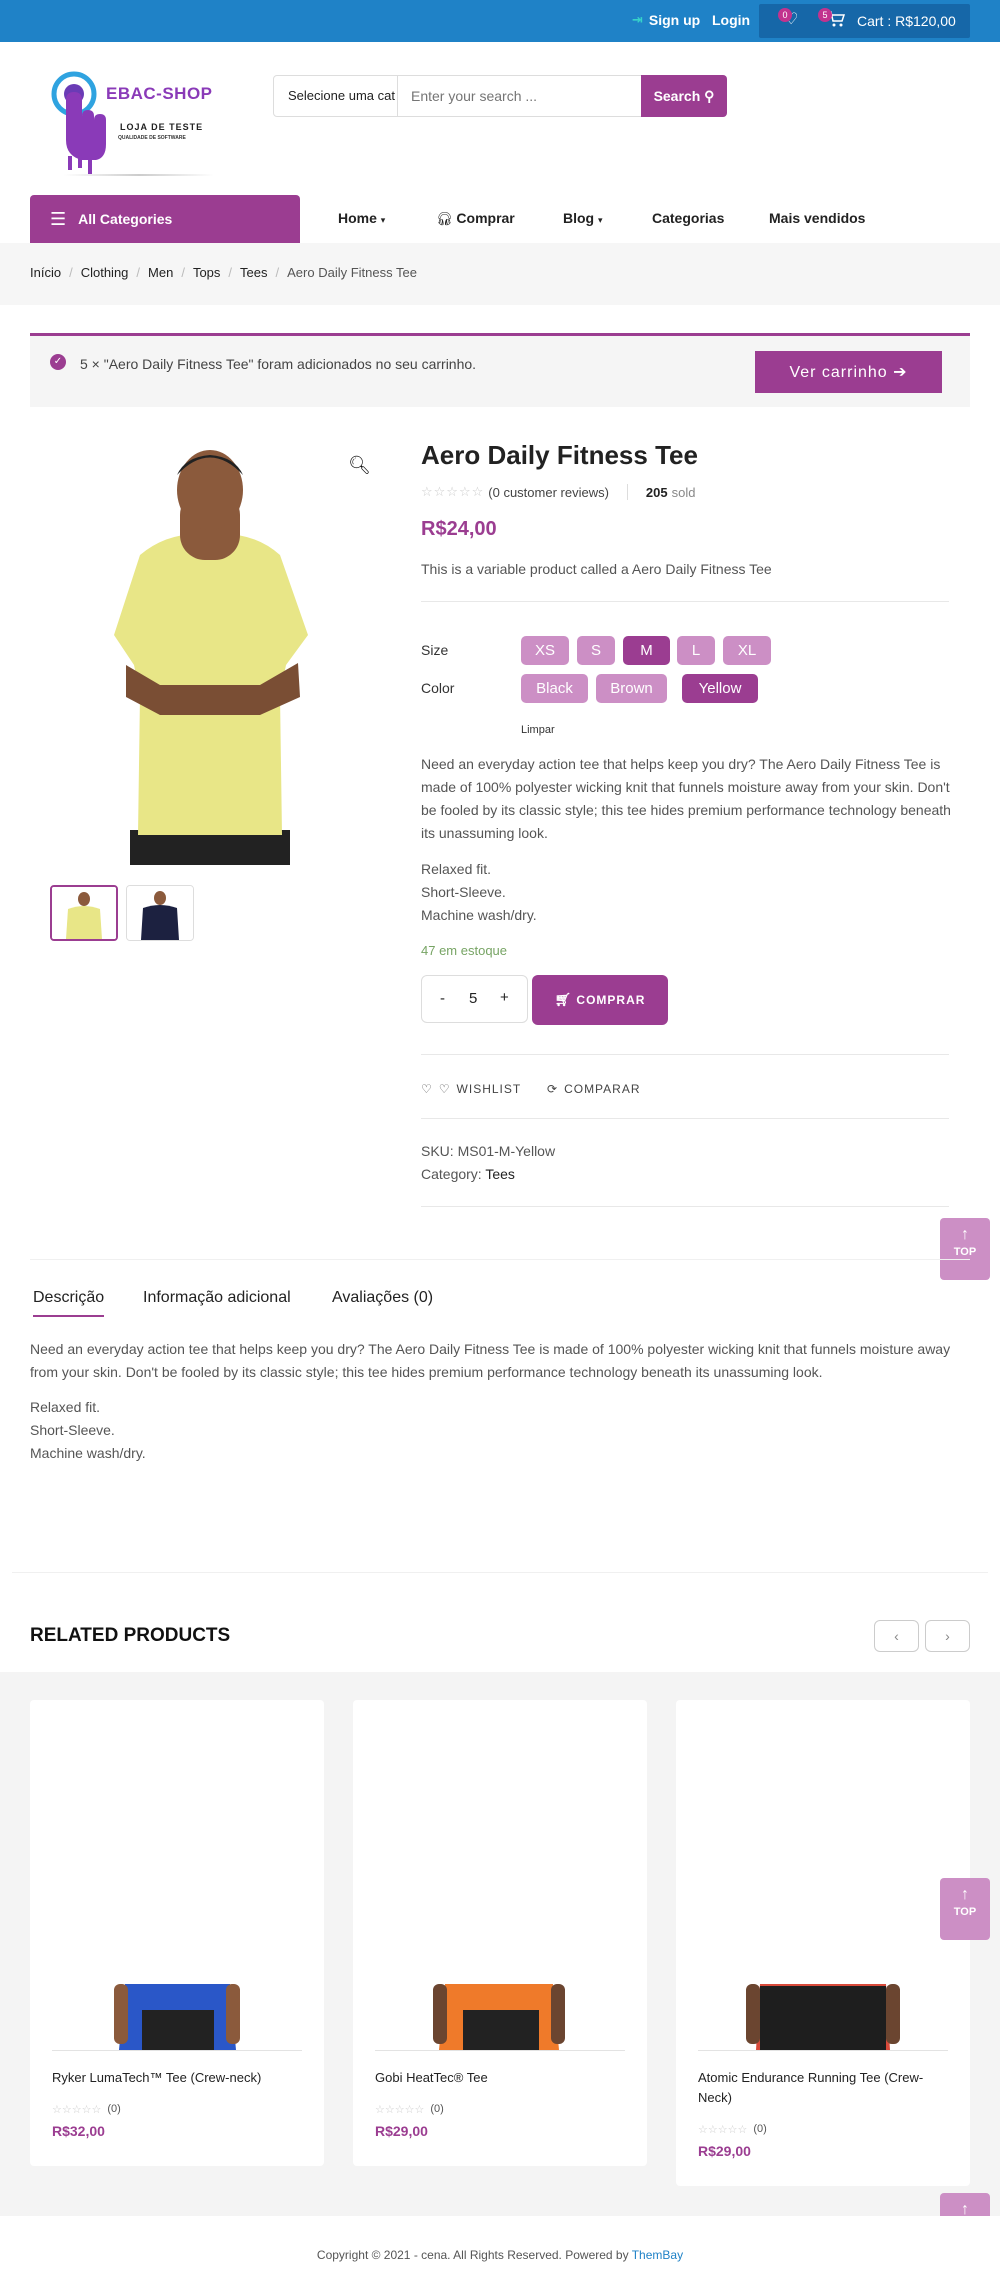 This screenshot has height=2291, width=1000. I want to click on divider, so click(685, 1054).